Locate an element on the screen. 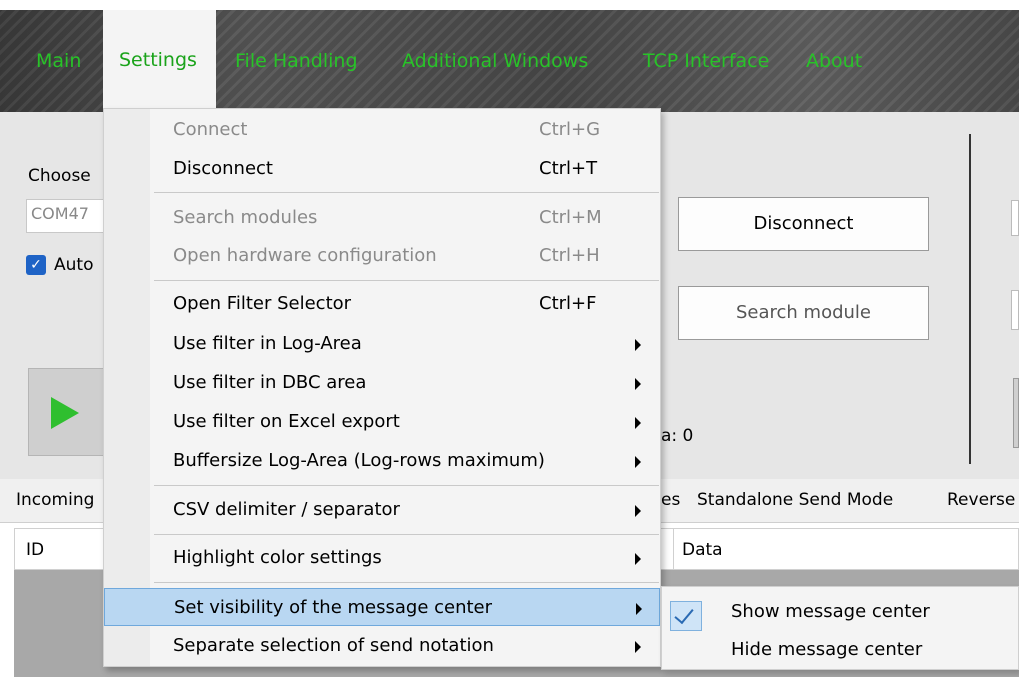 The image size is (1019, 677). submenu-item-hide-message-center: Hide message center is located at coordinates (840, 650).